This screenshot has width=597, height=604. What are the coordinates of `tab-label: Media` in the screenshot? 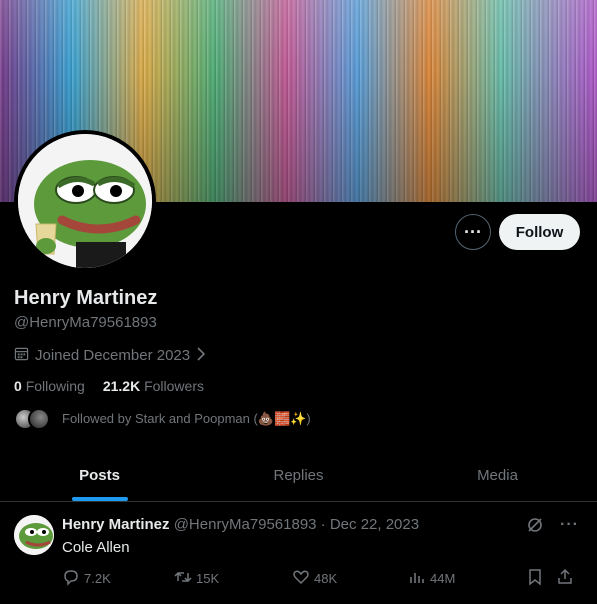 It's located at (497, 475).